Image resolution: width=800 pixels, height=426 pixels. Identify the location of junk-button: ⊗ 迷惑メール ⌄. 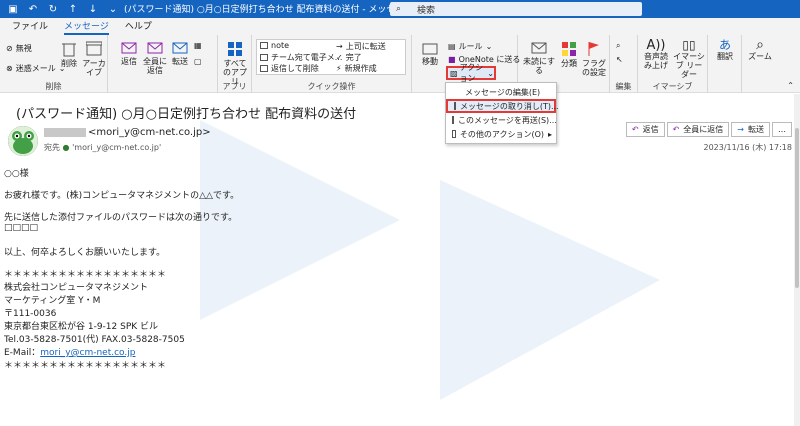
(35, 68).